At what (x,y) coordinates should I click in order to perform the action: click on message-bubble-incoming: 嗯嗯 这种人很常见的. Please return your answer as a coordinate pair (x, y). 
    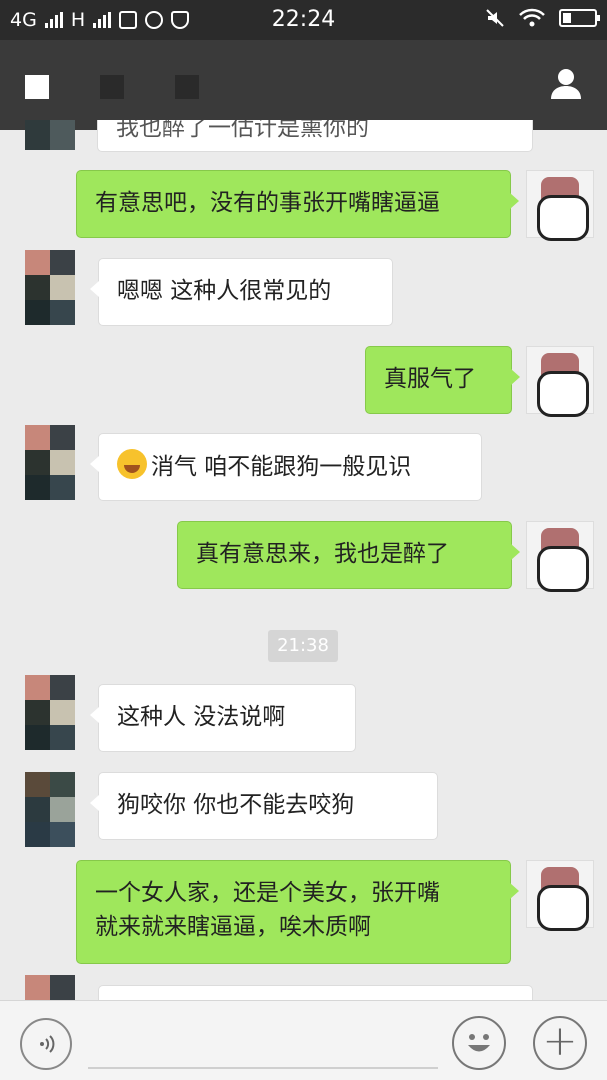
    Looking at the image, I should click on (241, 292).